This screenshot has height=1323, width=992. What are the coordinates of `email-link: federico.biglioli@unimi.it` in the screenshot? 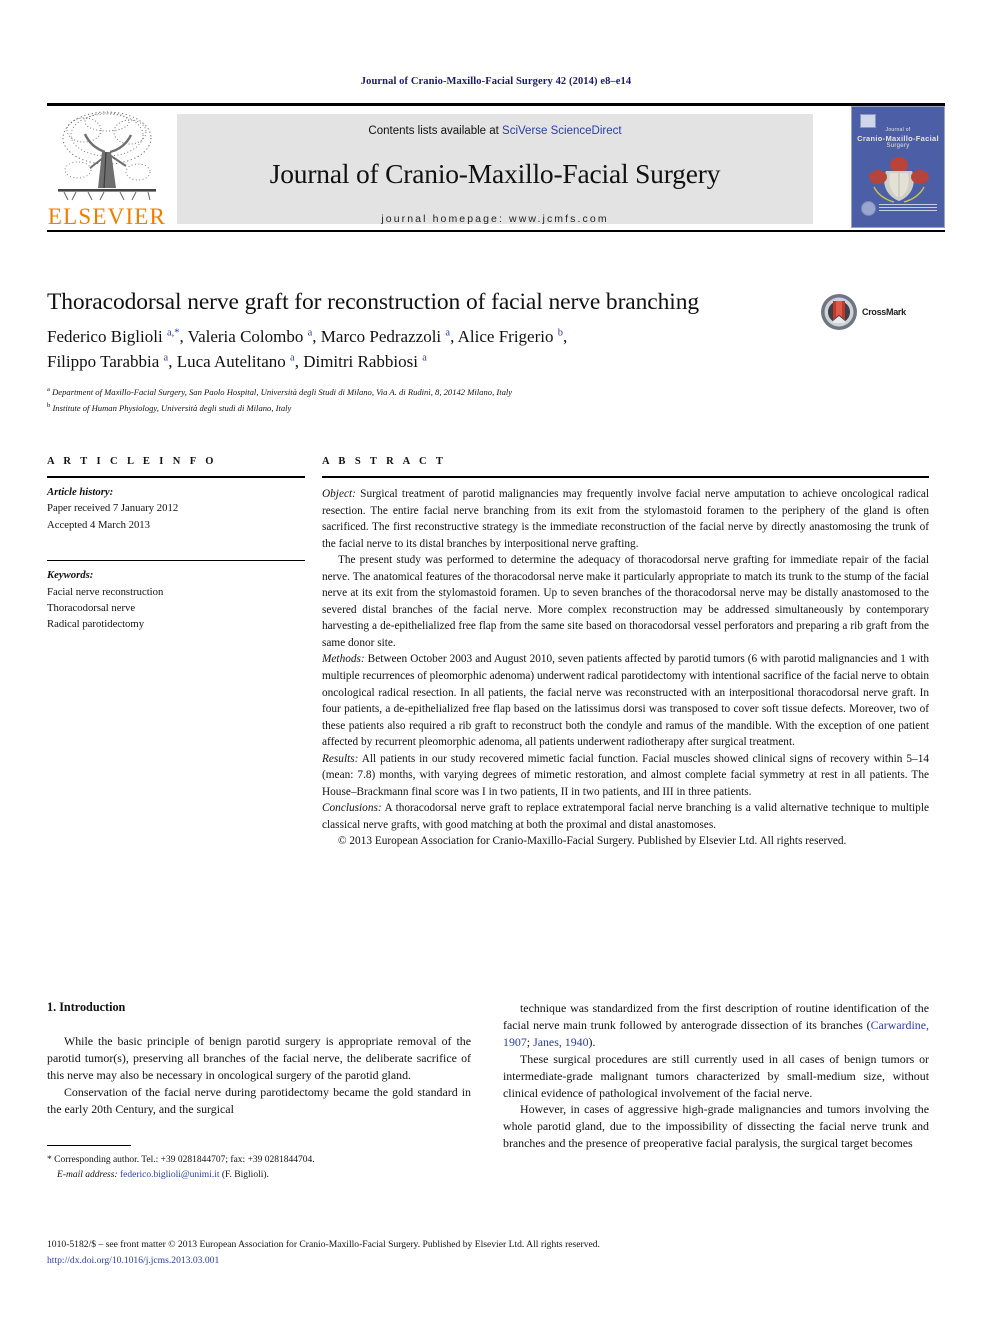 It's located at (170, 1175).